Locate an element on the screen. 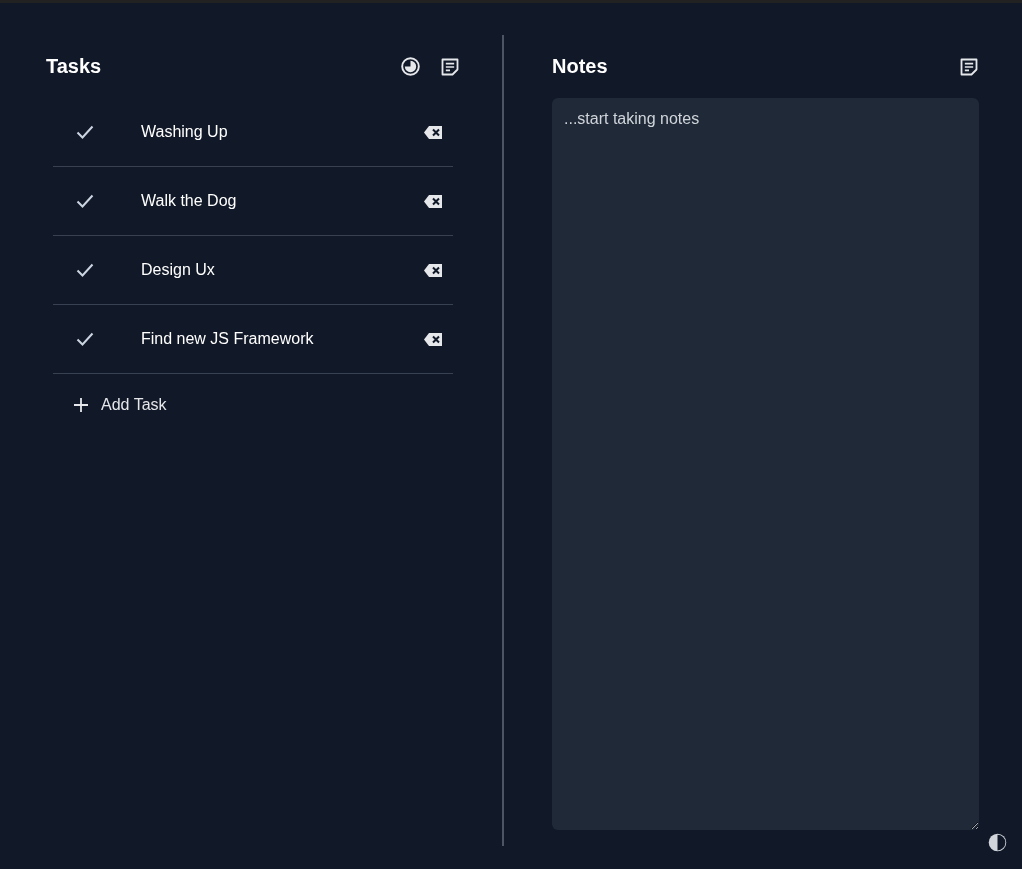  contrast-icon is located at coordinates (997, 842).